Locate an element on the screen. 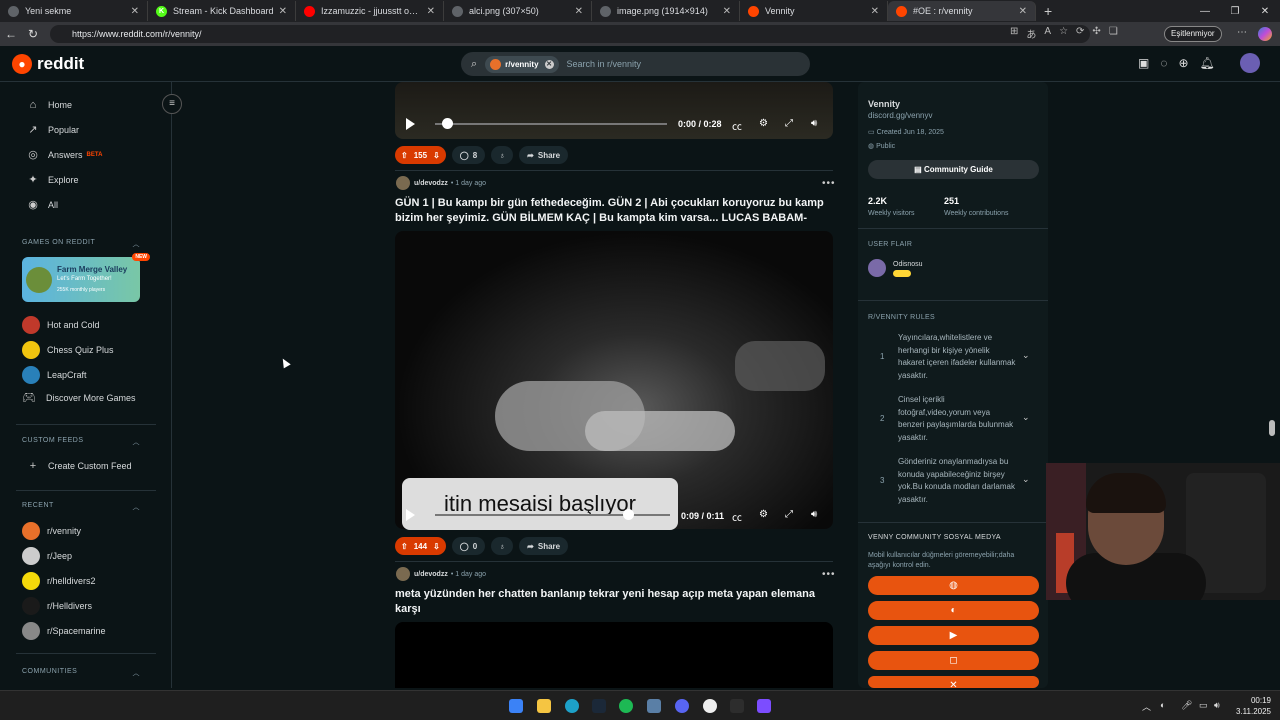 Image resolution: width=1280 pixels, height=720 pixels. chat-icon: ◌ is located at coordinates (1163, 63).